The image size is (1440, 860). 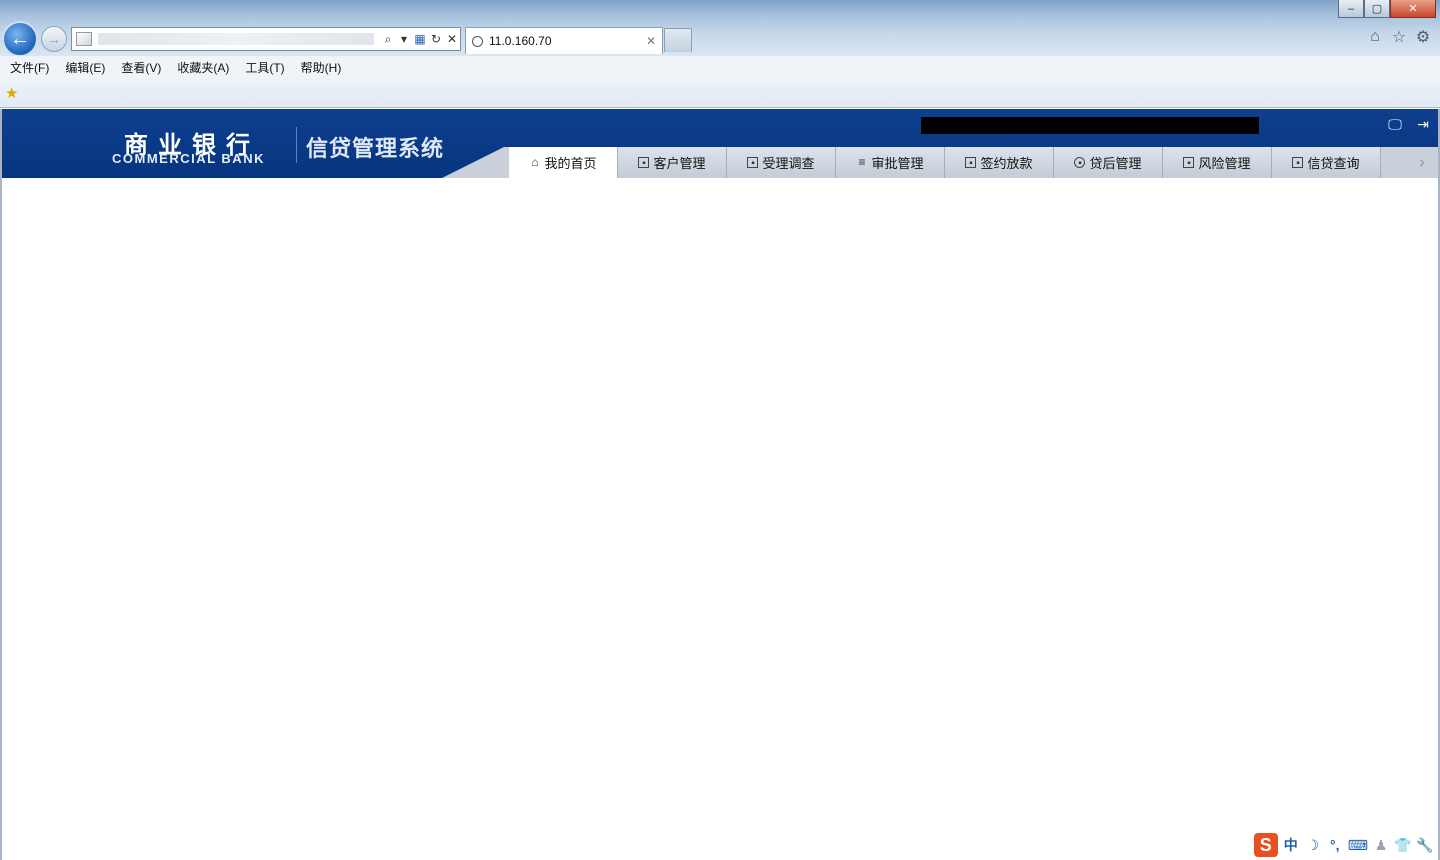 What do you see at coordinates (1423, 37) in the screenshot?
I see `gear-icon: ⚙` at bounding box center [1423, 37].